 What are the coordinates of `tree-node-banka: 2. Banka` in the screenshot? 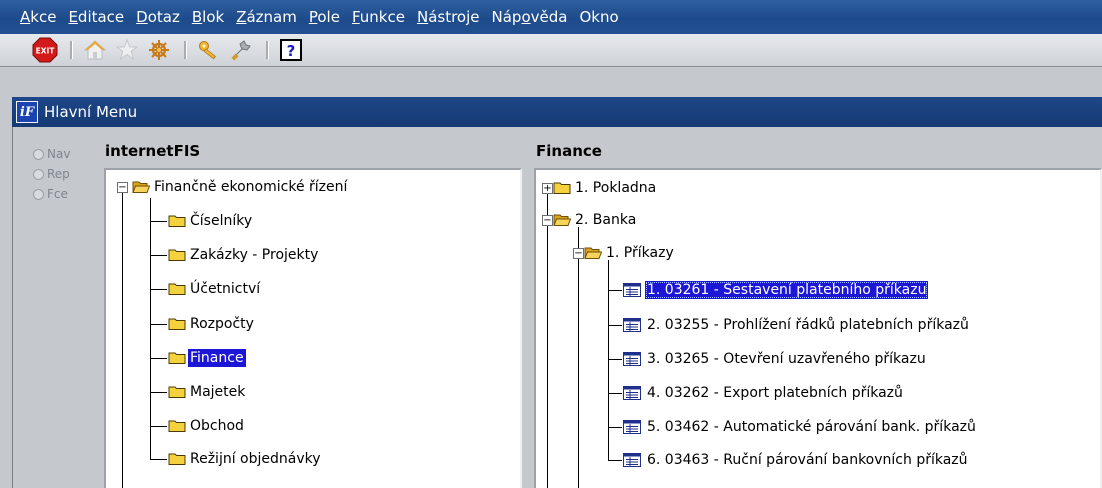 It's located at (595, 220).